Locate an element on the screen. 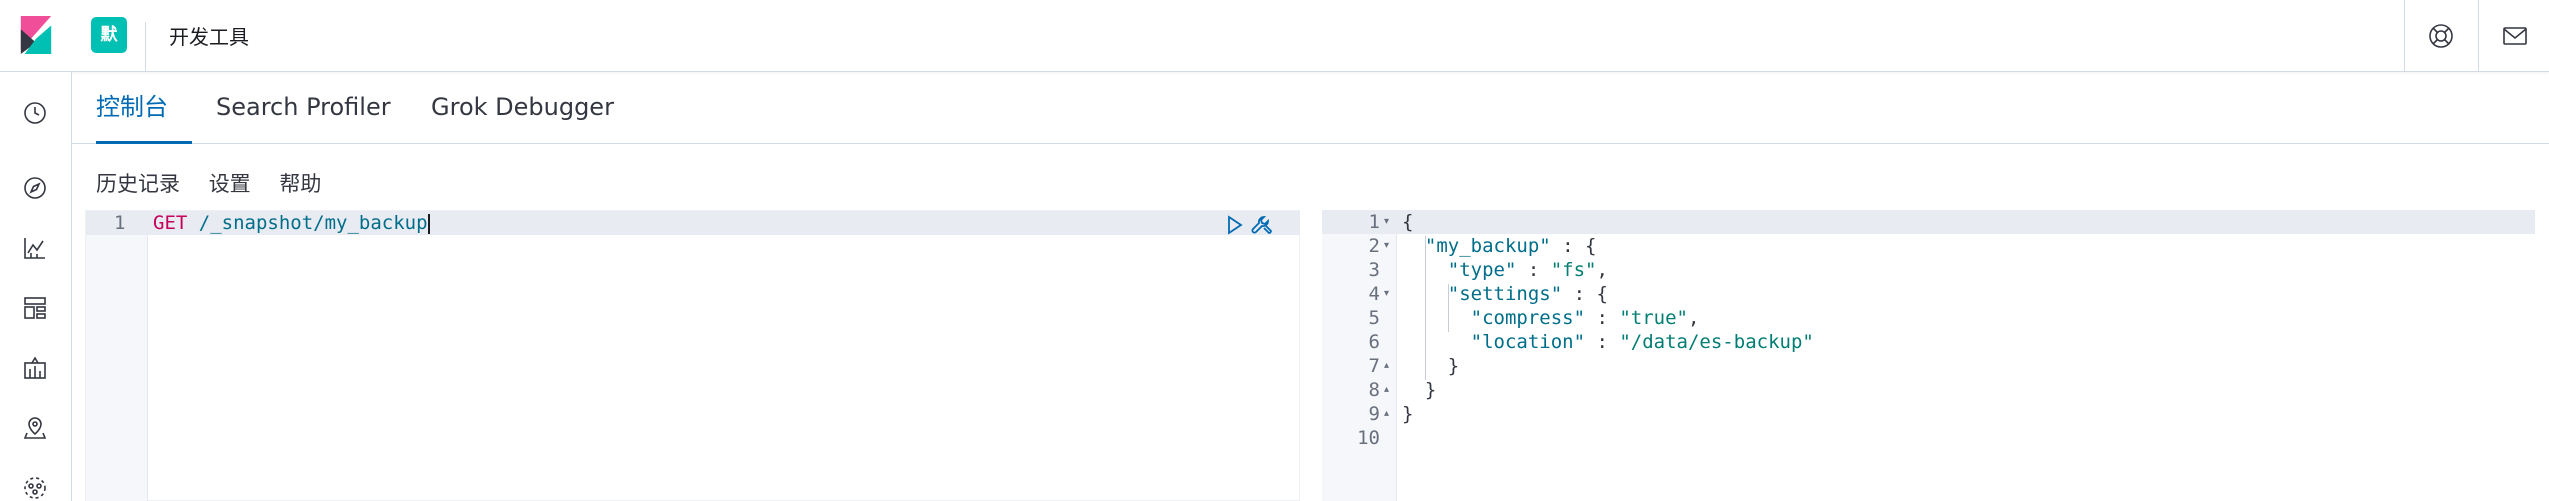 This screenshot has width=2549, height=501. maps-icon is located at coordinates (35, 428).